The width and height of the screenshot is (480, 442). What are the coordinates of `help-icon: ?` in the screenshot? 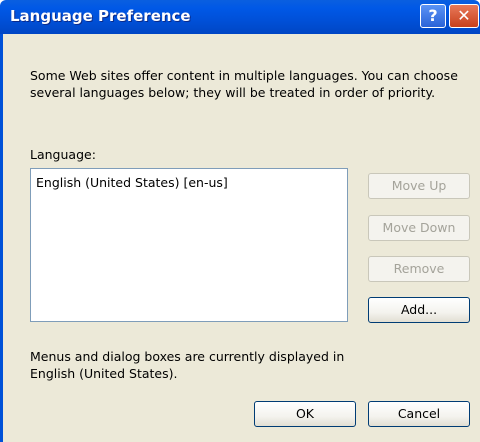 It's located at (433, 16).